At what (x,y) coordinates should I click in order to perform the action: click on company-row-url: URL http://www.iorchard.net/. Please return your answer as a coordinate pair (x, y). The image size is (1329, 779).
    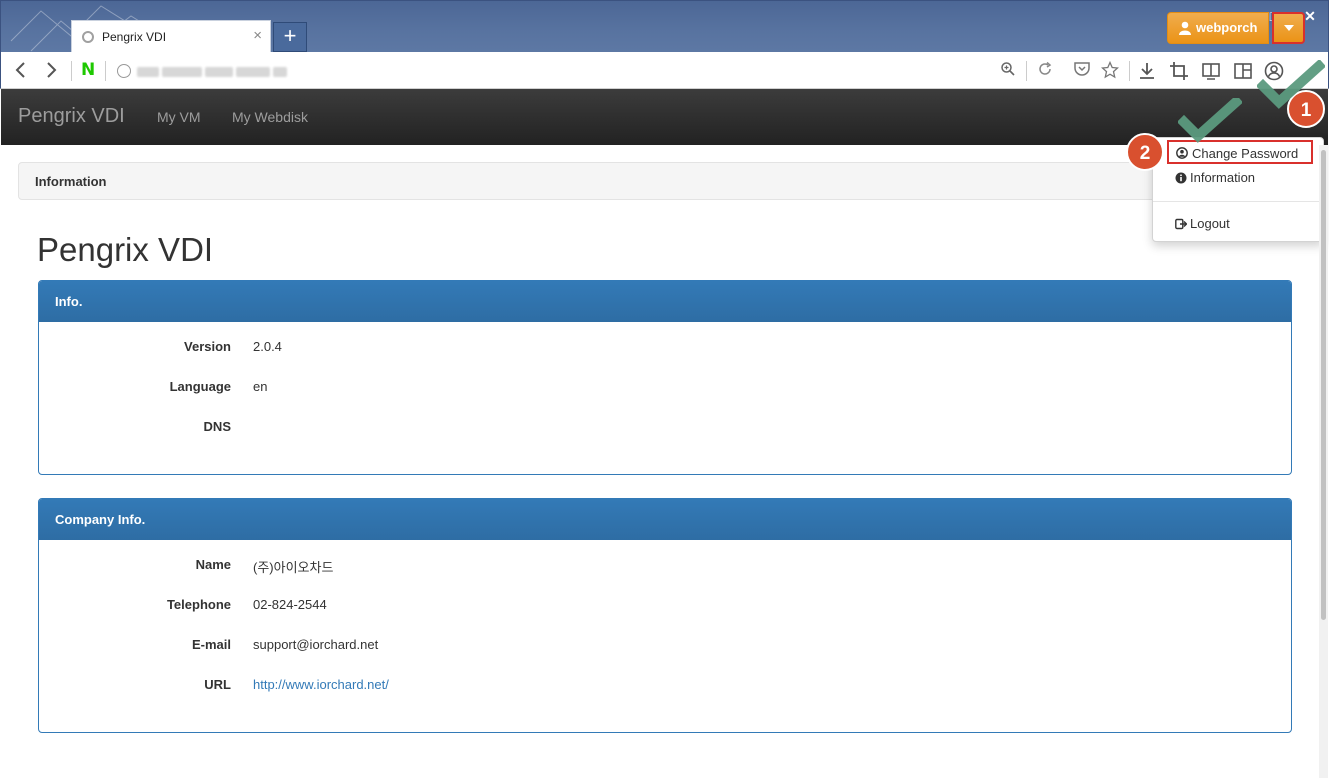
    Looking at the image, I should click on (665, 687).